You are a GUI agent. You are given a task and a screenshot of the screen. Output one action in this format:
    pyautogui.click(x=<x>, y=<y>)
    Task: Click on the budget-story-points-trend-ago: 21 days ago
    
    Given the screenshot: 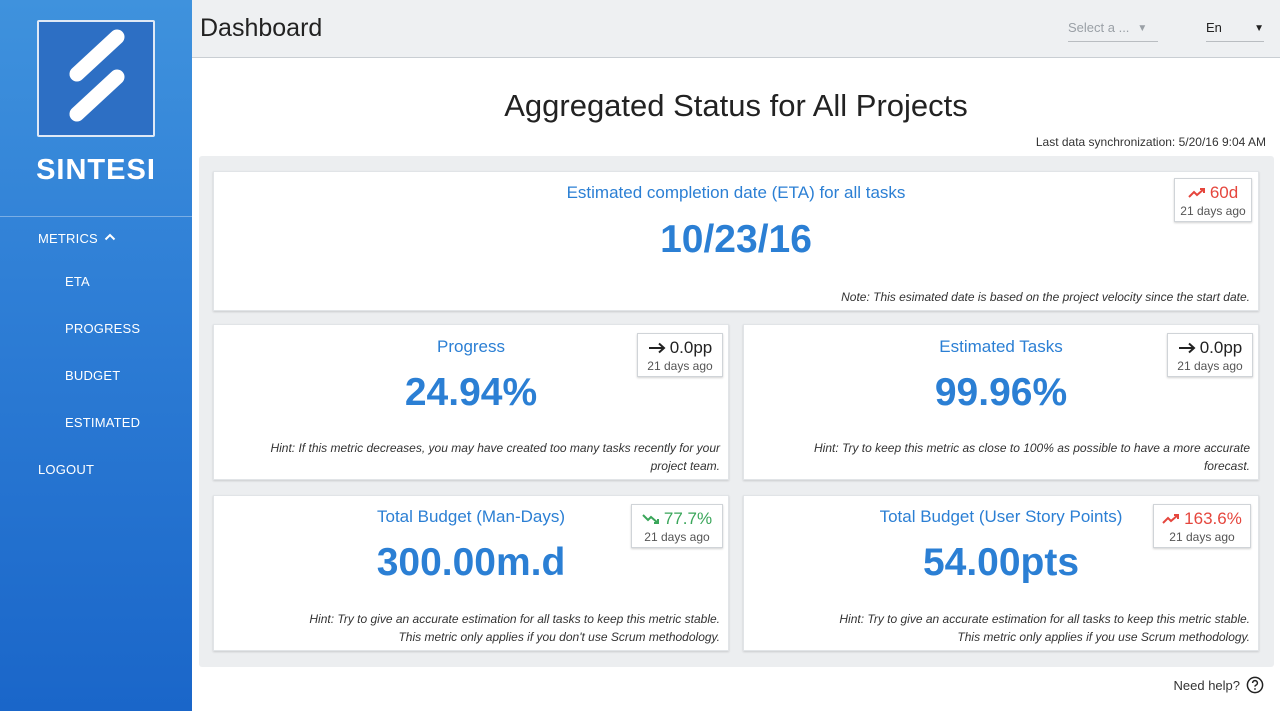 What is the action you would take?
    pyautogui.click(x=1202, y=537)
    